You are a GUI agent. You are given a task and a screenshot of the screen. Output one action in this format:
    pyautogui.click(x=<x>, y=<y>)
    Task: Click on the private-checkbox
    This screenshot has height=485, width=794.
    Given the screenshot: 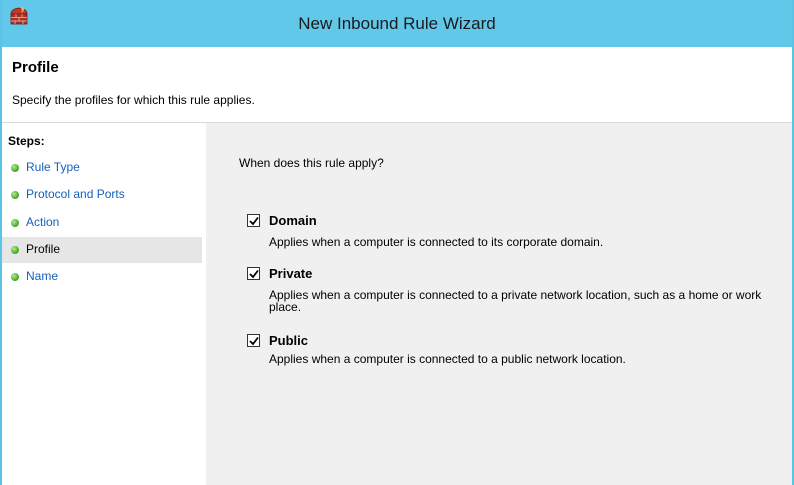 What is the action you would take?
    pyautogui.click(x=253, y=273)
    